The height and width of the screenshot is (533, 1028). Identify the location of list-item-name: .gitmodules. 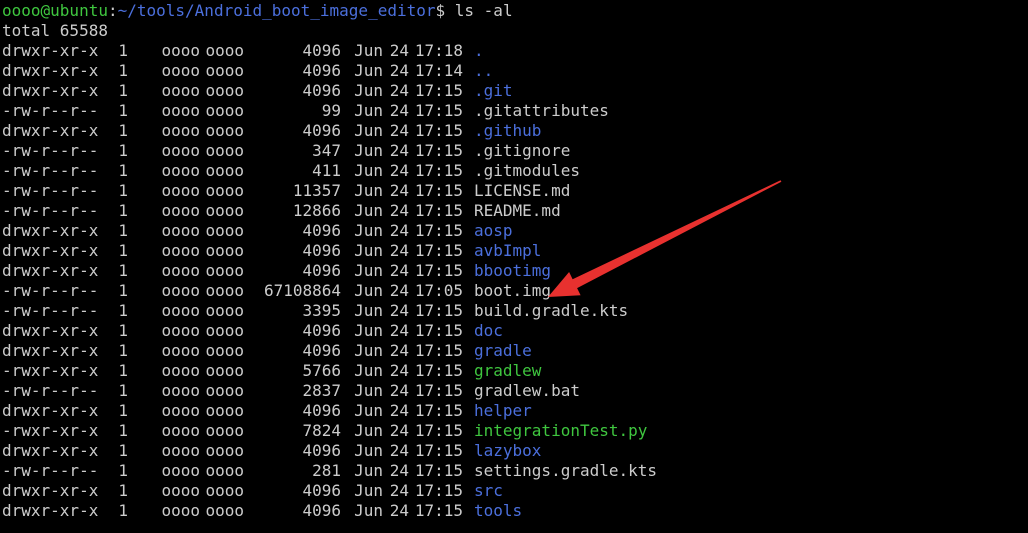
(527, 170).